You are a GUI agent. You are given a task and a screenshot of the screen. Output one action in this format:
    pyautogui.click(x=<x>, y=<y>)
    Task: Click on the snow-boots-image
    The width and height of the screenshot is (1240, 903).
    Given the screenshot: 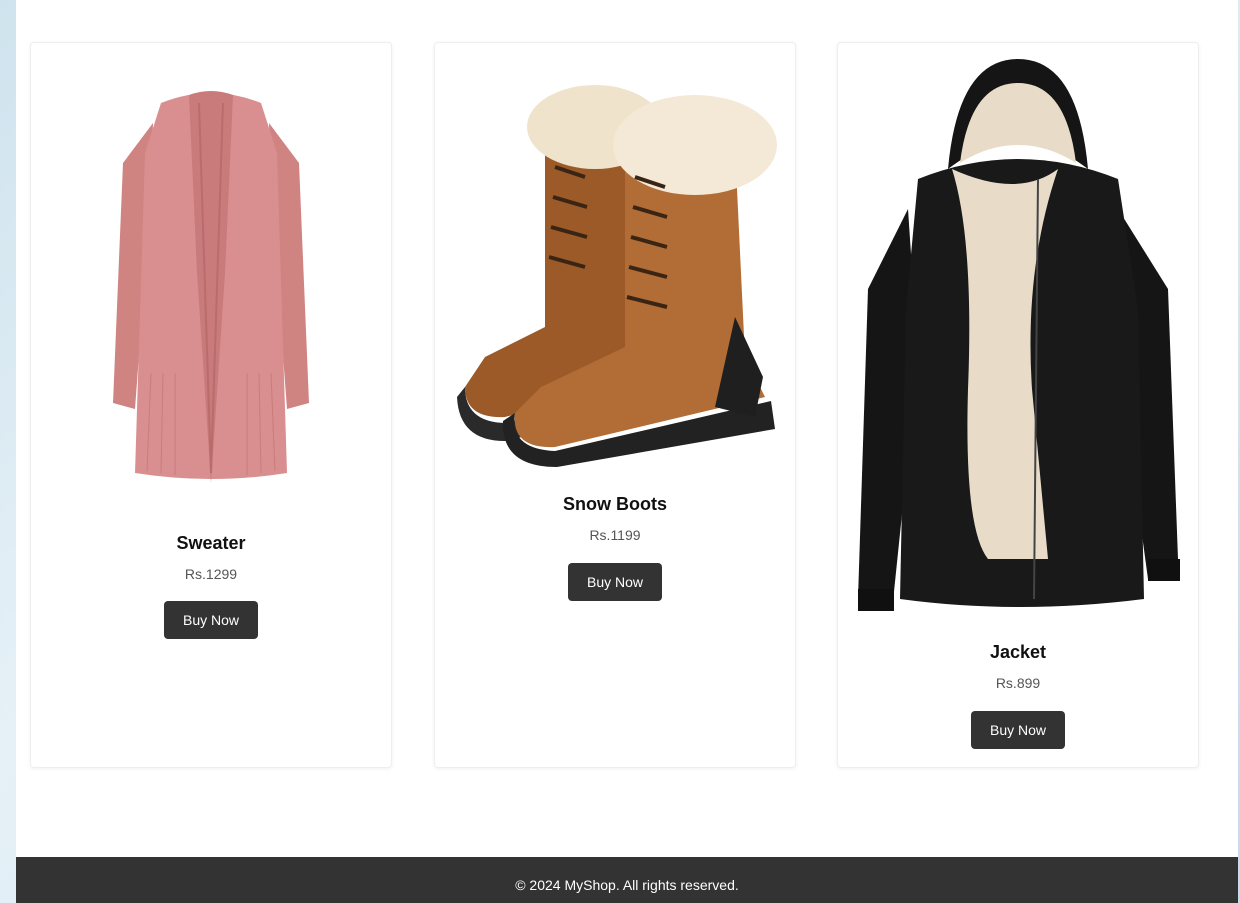 What is the action you would take?
    pyautogui.click(x=615, y=267)
    